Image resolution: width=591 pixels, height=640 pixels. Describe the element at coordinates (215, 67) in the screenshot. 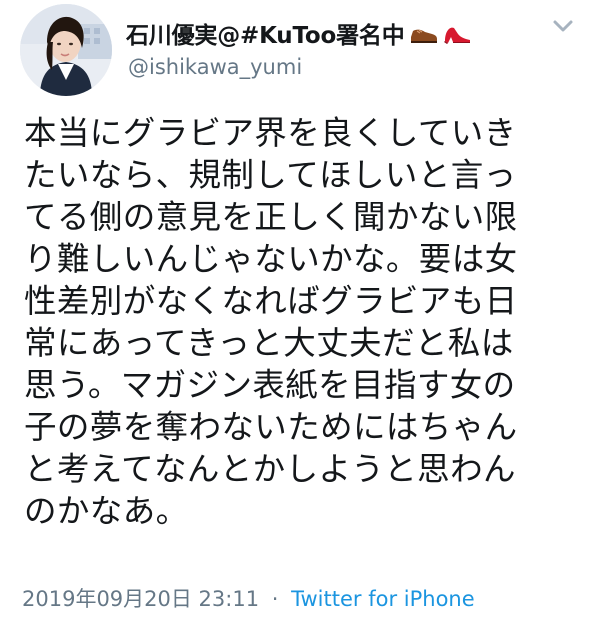

I see `username: @ishikawa_yumi` at that location.